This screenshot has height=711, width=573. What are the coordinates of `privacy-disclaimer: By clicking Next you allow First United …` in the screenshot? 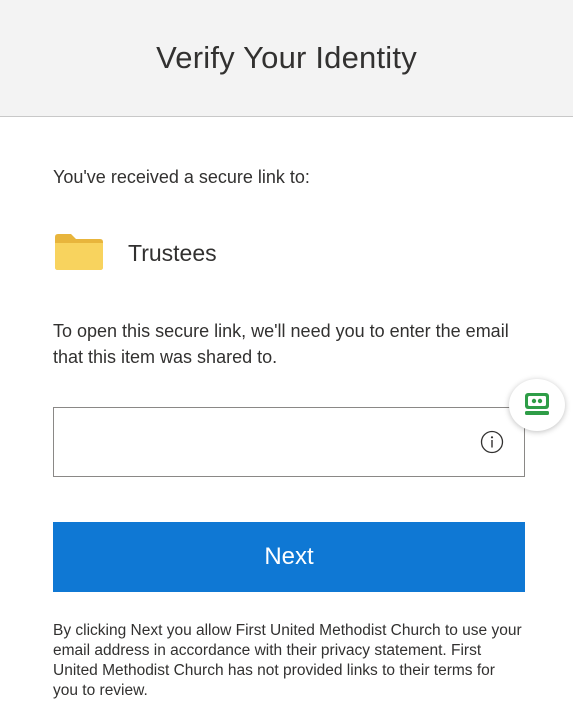 It's located at (287, 660).